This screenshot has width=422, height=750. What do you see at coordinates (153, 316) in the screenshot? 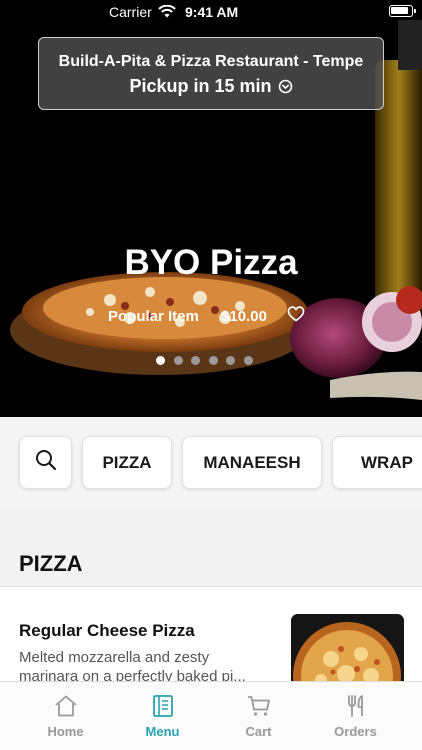
I see `popular-badge: Popular Item` at bounding box center [153, 316].